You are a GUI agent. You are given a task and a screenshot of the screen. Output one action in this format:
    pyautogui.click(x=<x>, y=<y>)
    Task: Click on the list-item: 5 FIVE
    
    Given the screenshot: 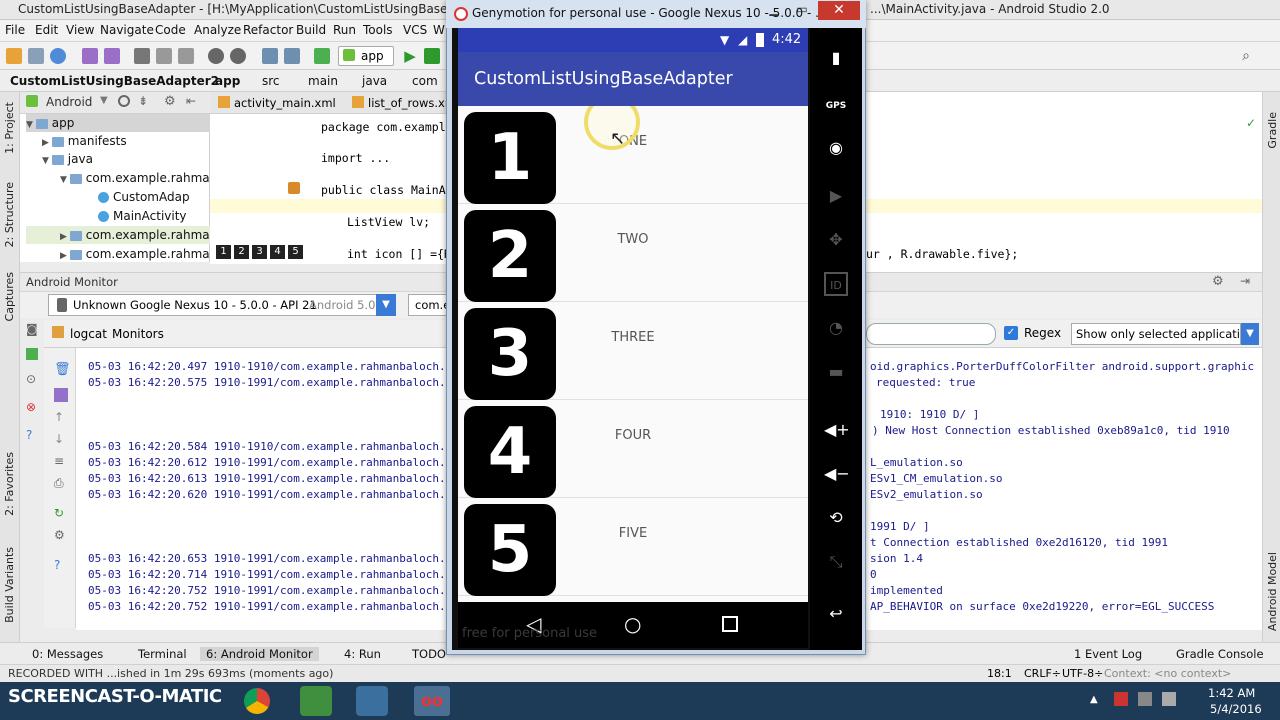 What is the action you would take?
    pyautogui.click(x=633, y=547)
    